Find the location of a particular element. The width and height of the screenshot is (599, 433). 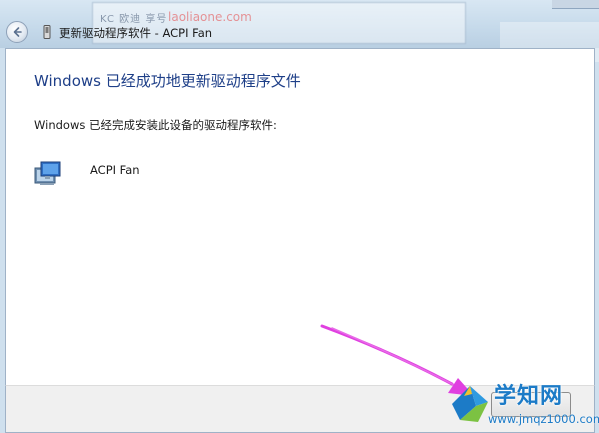

monitor-device-icon is located at coordinates (47, 173).